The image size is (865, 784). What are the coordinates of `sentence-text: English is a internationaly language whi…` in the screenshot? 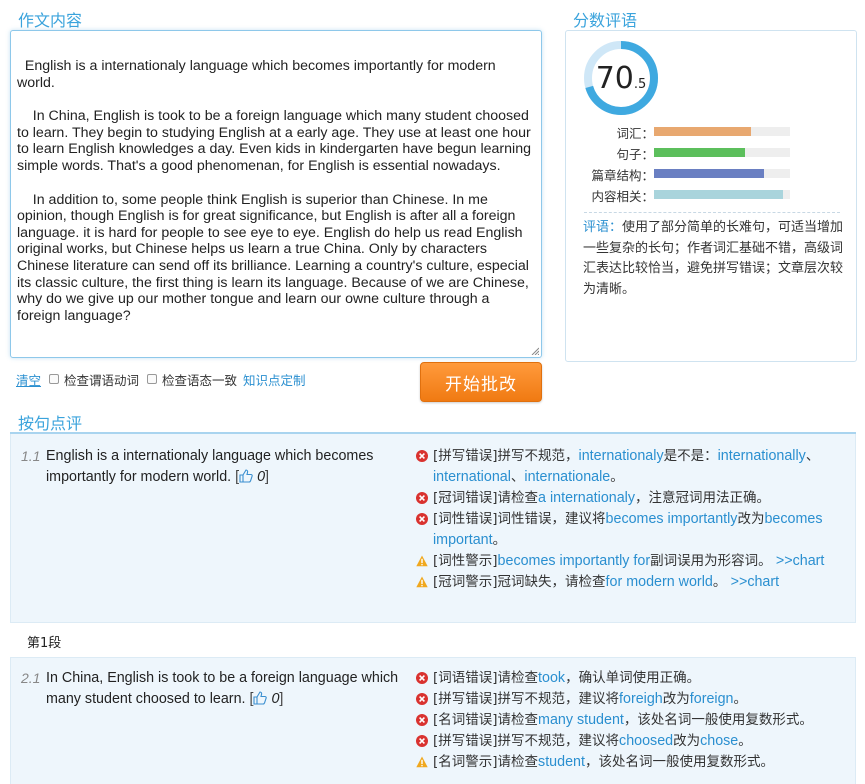 It's located at (223, 467).